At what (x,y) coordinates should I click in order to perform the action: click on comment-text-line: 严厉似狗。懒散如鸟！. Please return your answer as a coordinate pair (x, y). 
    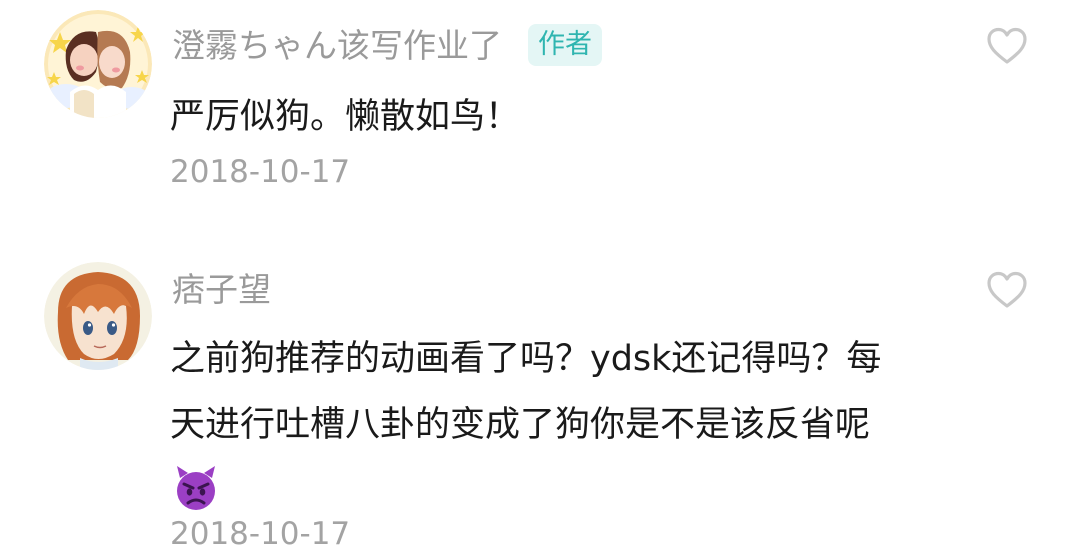
    Looking at the image, I should click on (345, 117).